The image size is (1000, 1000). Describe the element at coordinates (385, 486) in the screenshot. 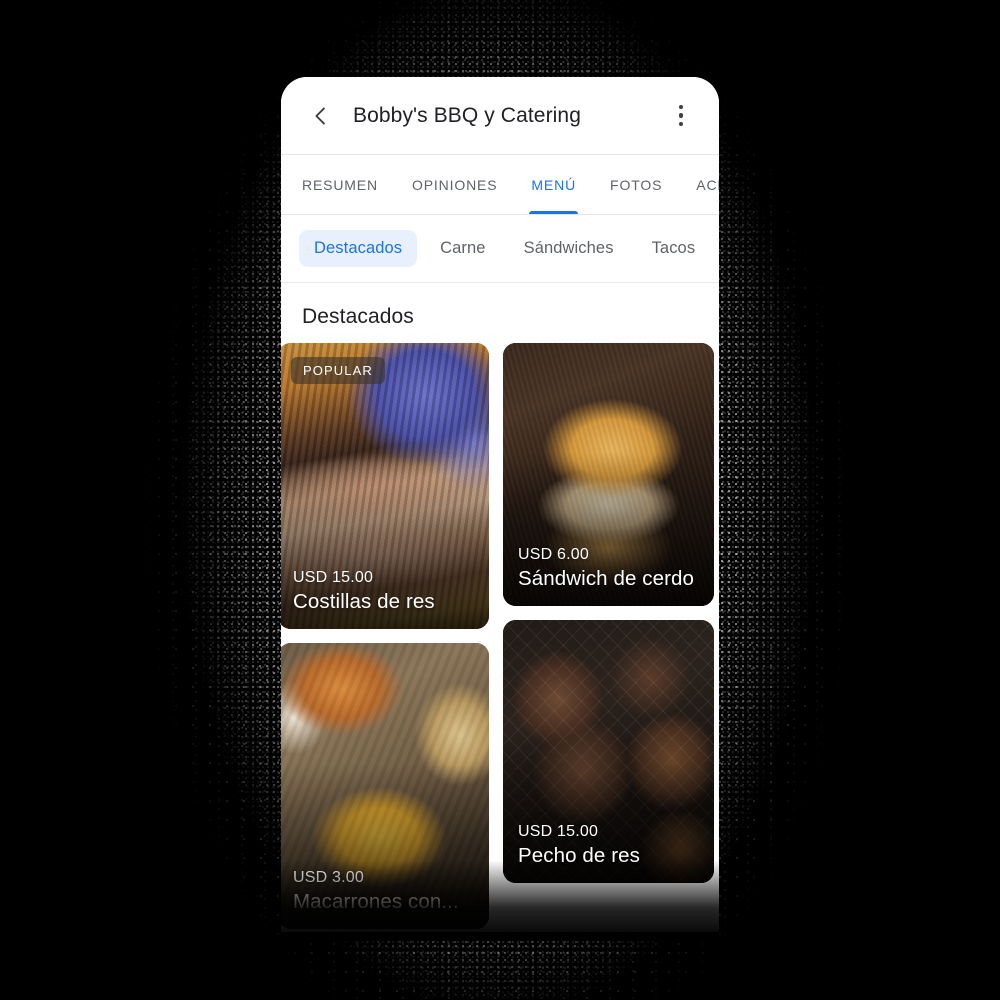

I see `menu-item-card: POPULAR USD 15.00 Costillas de res` at that location.